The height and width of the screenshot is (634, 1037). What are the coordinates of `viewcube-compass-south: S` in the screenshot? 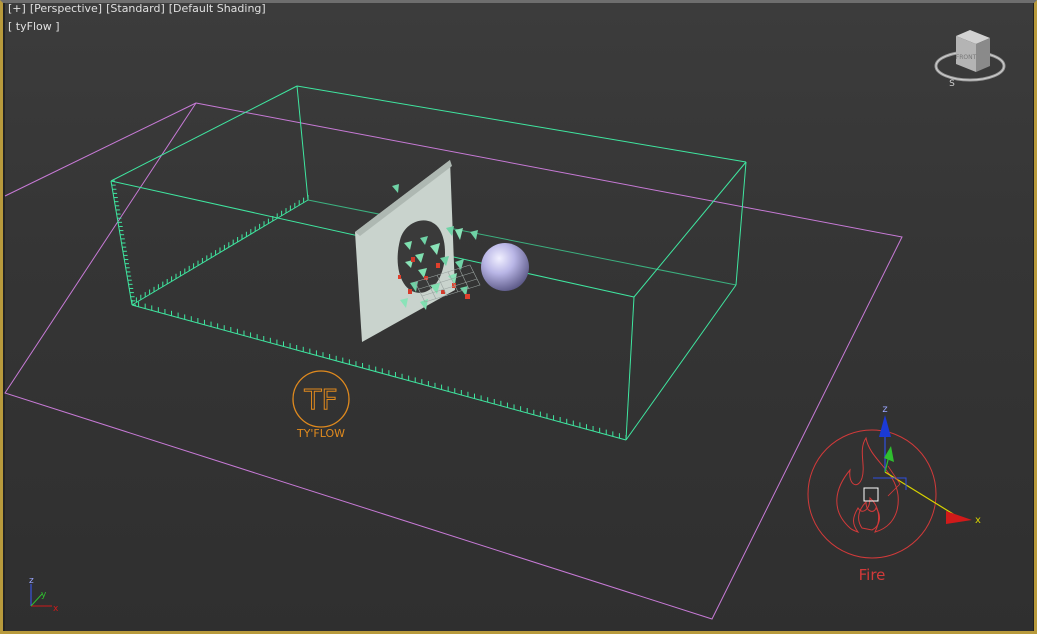 It's located at (952, 84).